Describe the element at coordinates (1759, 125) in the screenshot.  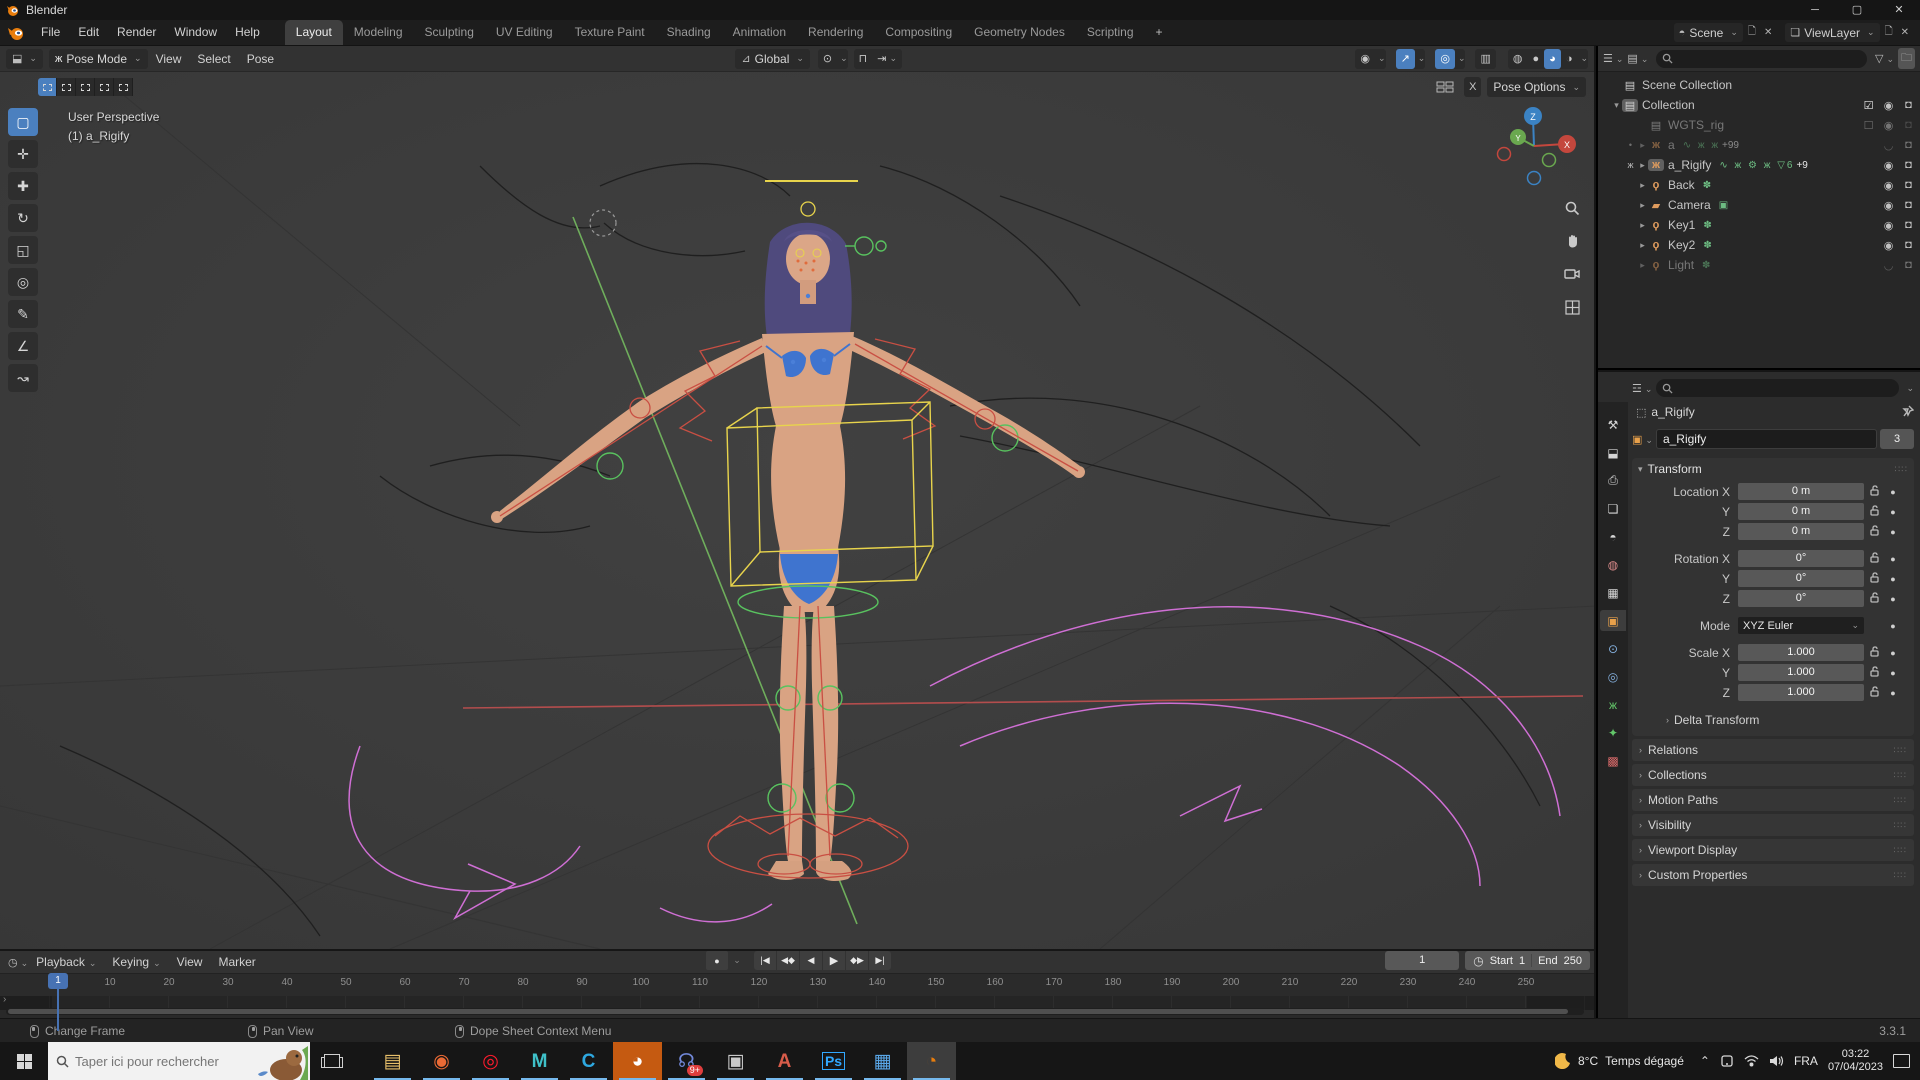
I see `outliner-row: WGTS_rig` at that location.